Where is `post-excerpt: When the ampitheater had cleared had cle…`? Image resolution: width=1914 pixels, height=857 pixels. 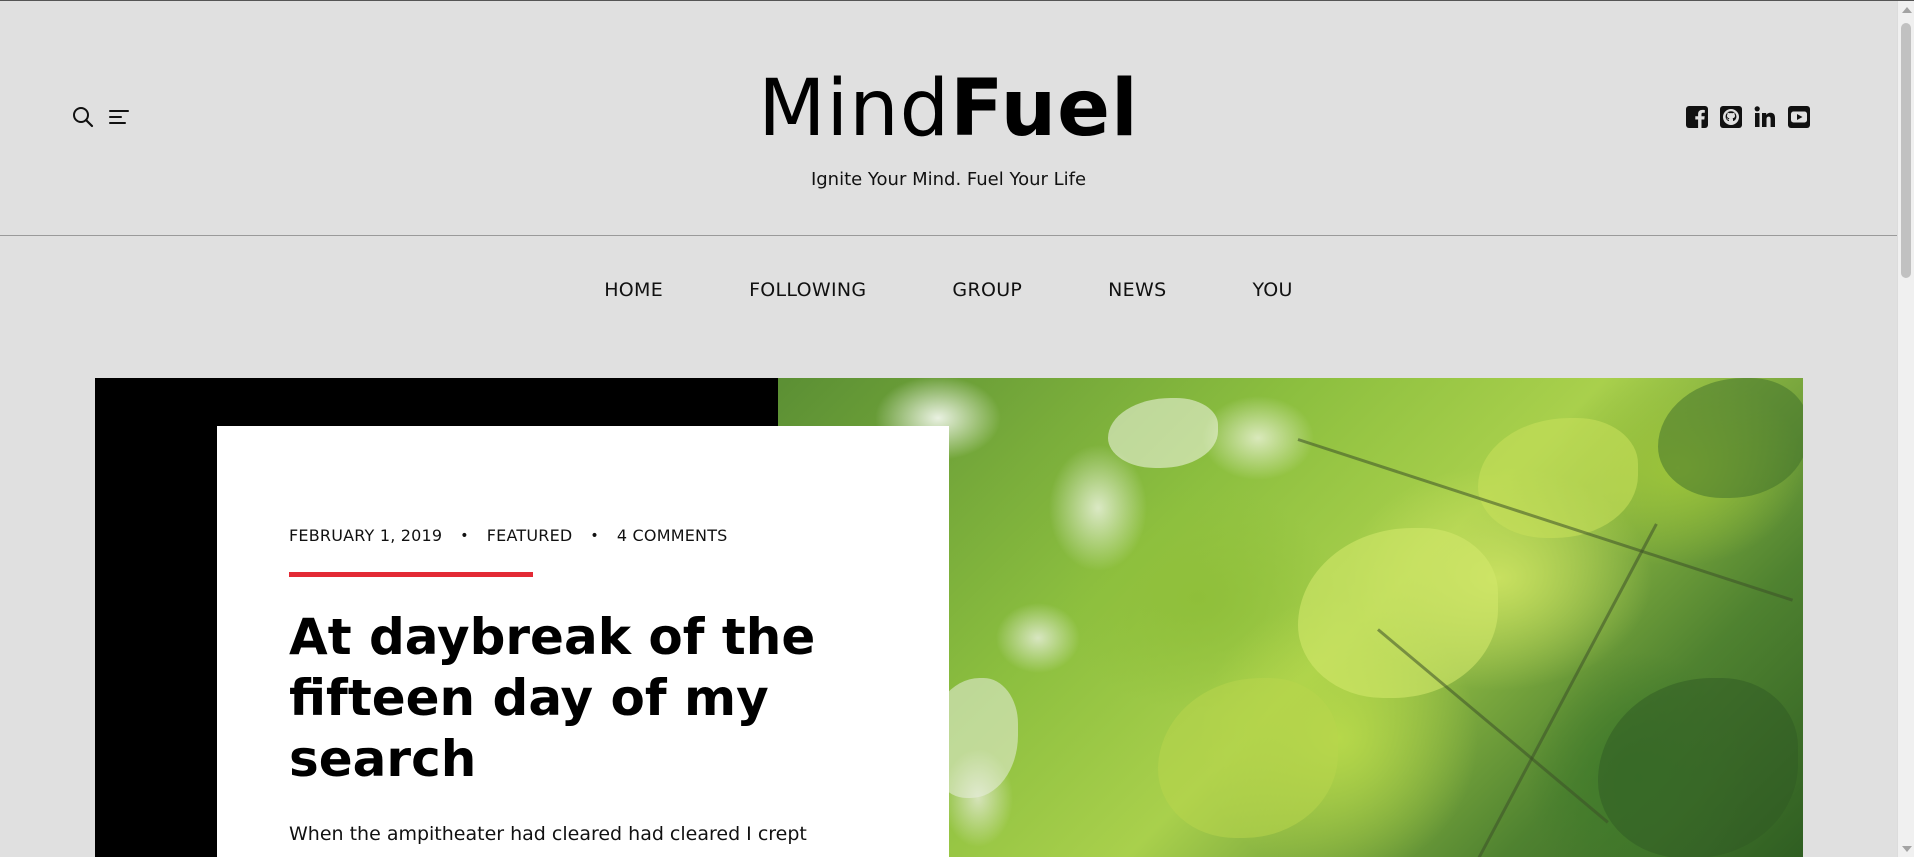
post-excerpt: When the ampitheater had cleared had cle… is located at coordinates (548, 834).